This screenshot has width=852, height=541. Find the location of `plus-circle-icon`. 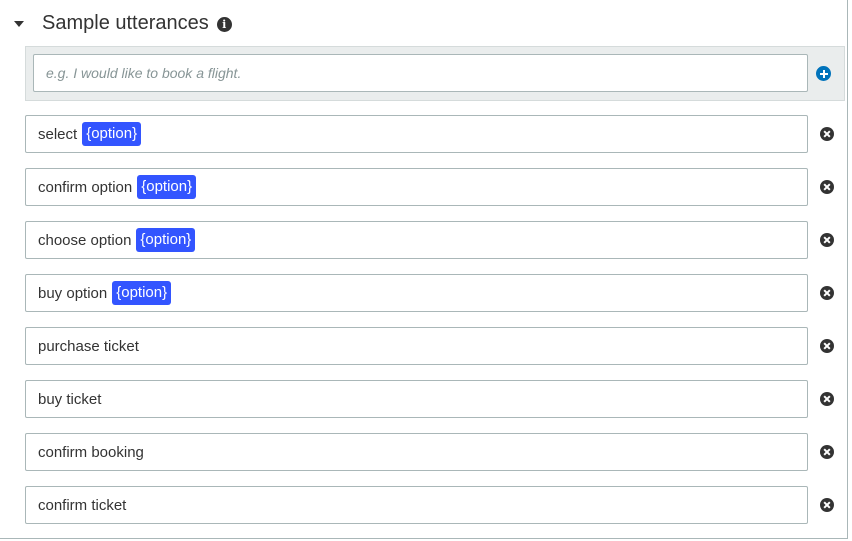

plus-circle-icon is located at coordinates (823, 73).